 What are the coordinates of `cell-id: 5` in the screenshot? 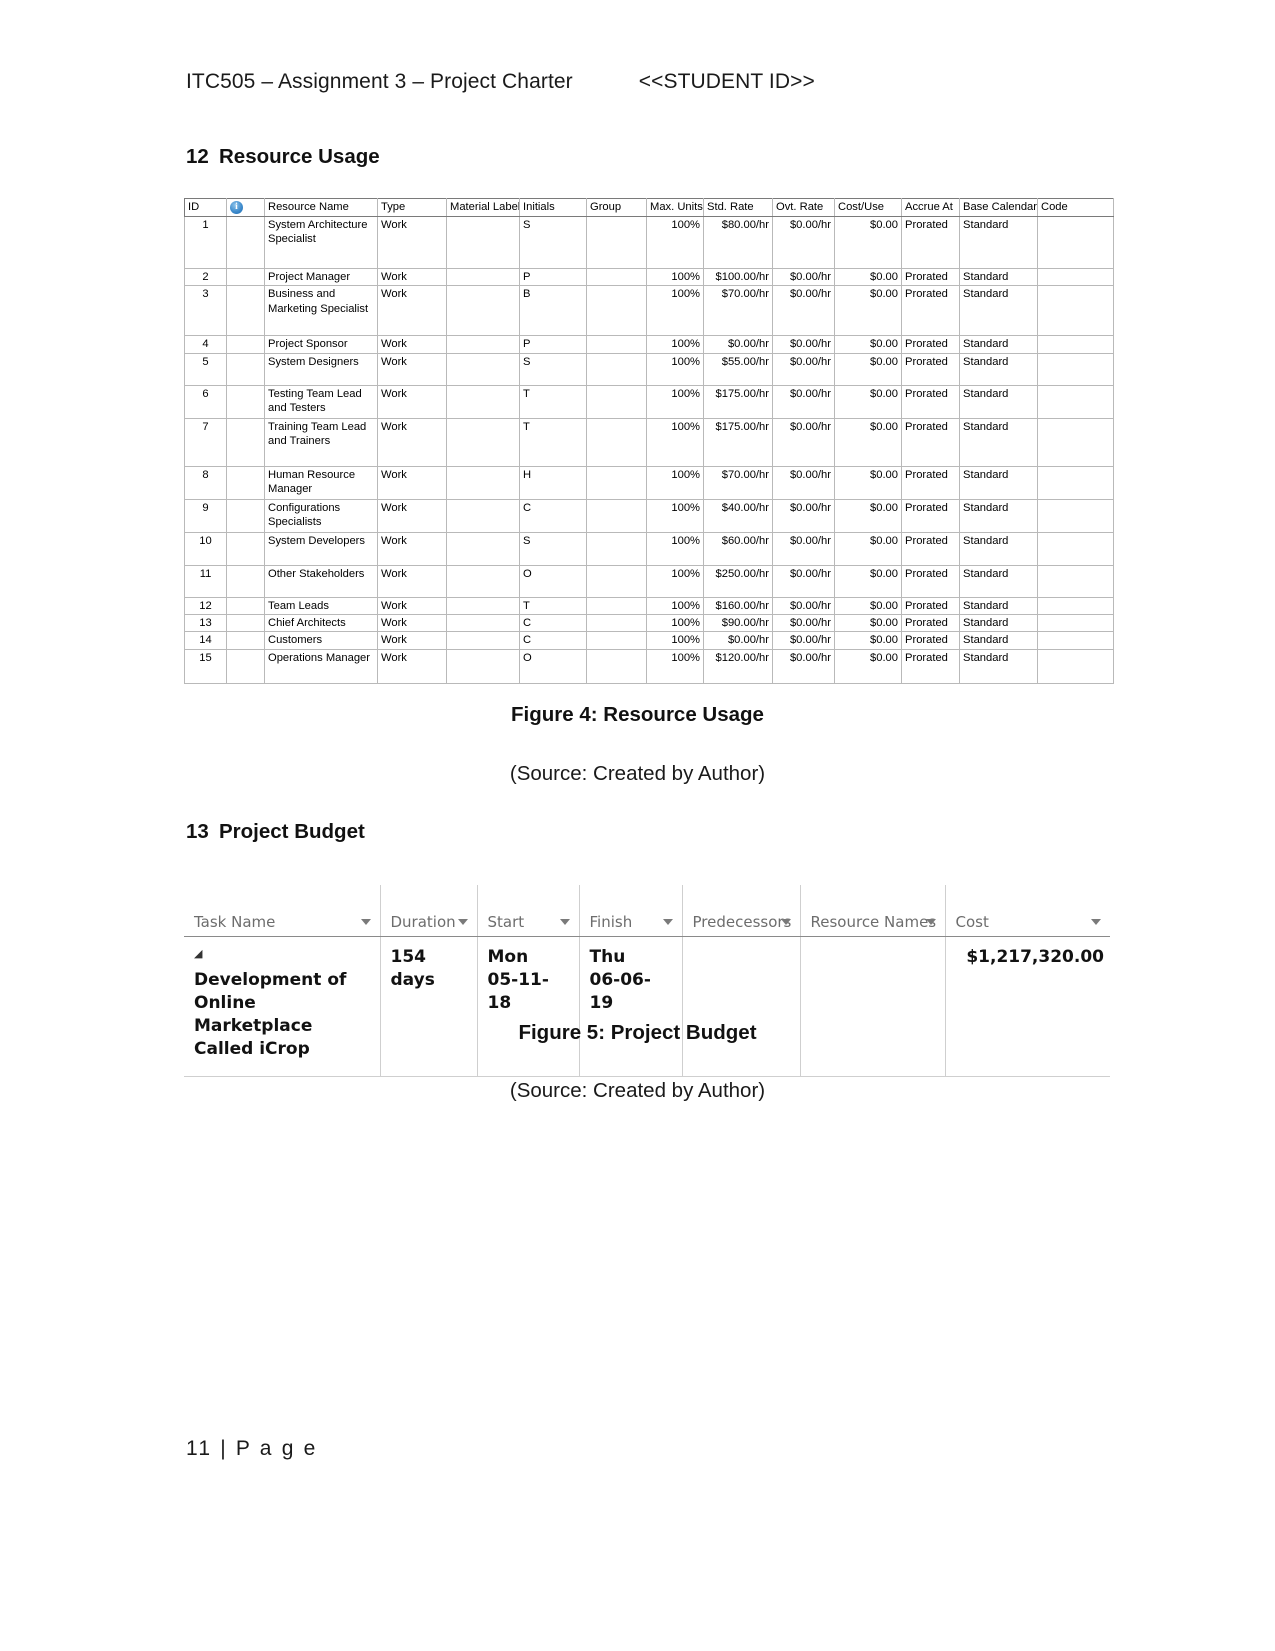 It's located at (205, 369).